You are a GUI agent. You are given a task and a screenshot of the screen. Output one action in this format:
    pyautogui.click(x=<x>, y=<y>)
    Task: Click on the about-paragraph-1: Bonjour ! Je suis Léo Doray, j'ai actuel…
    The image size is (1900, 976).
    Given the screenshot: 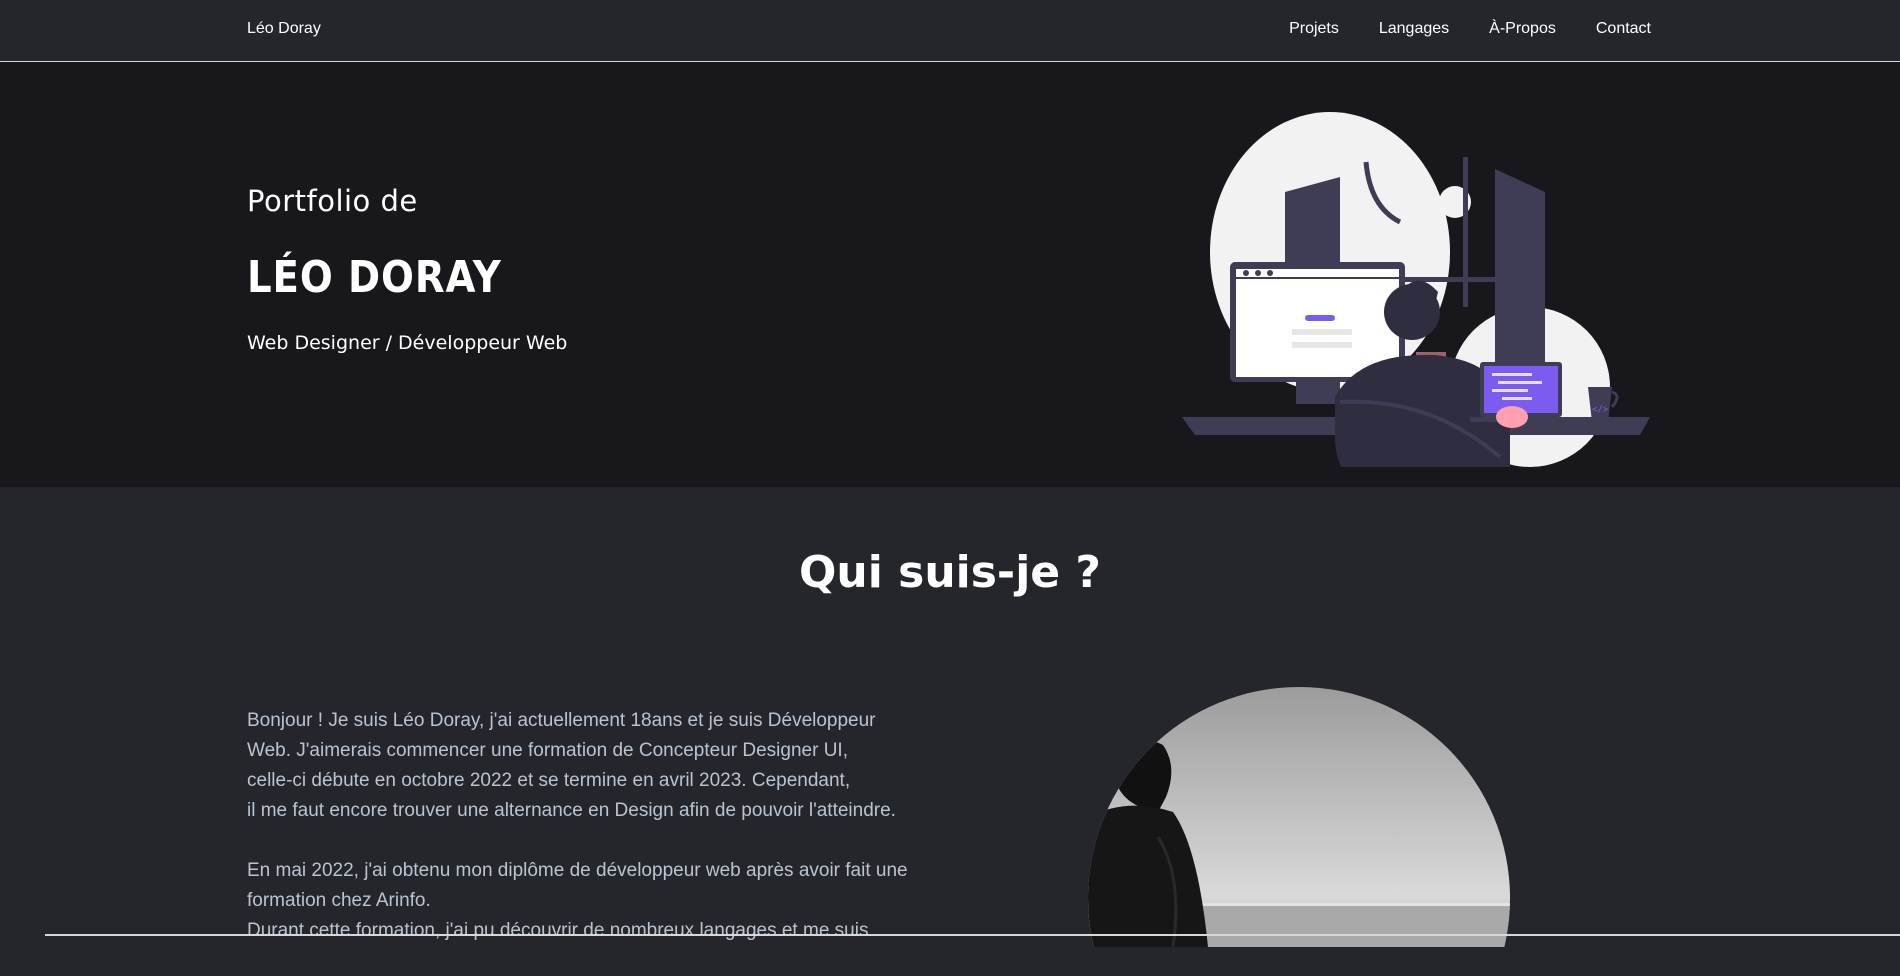 What is the action you would take?
    pyautogui.click(x=607, y=766)
    